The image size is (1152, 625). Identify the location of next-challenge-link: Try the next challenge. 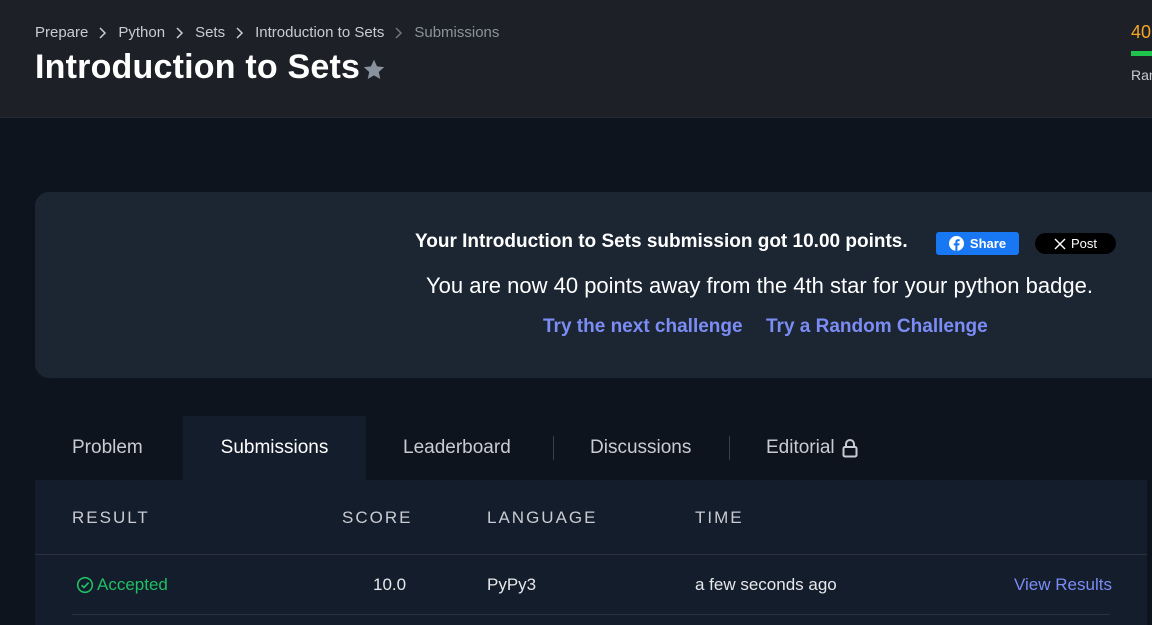
(643, 327).